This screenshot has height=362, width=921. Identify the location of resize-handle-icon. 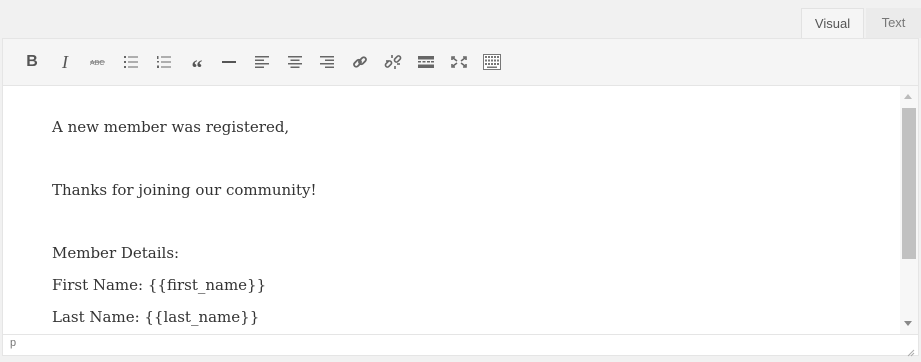
(911, 350).